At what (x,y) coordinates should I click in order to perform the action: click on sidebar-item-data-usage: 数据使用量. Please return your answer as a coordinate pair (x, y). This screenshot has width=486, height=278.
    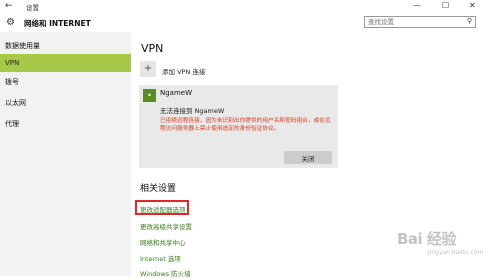
    Looking at the image, I should click on (65, 45).